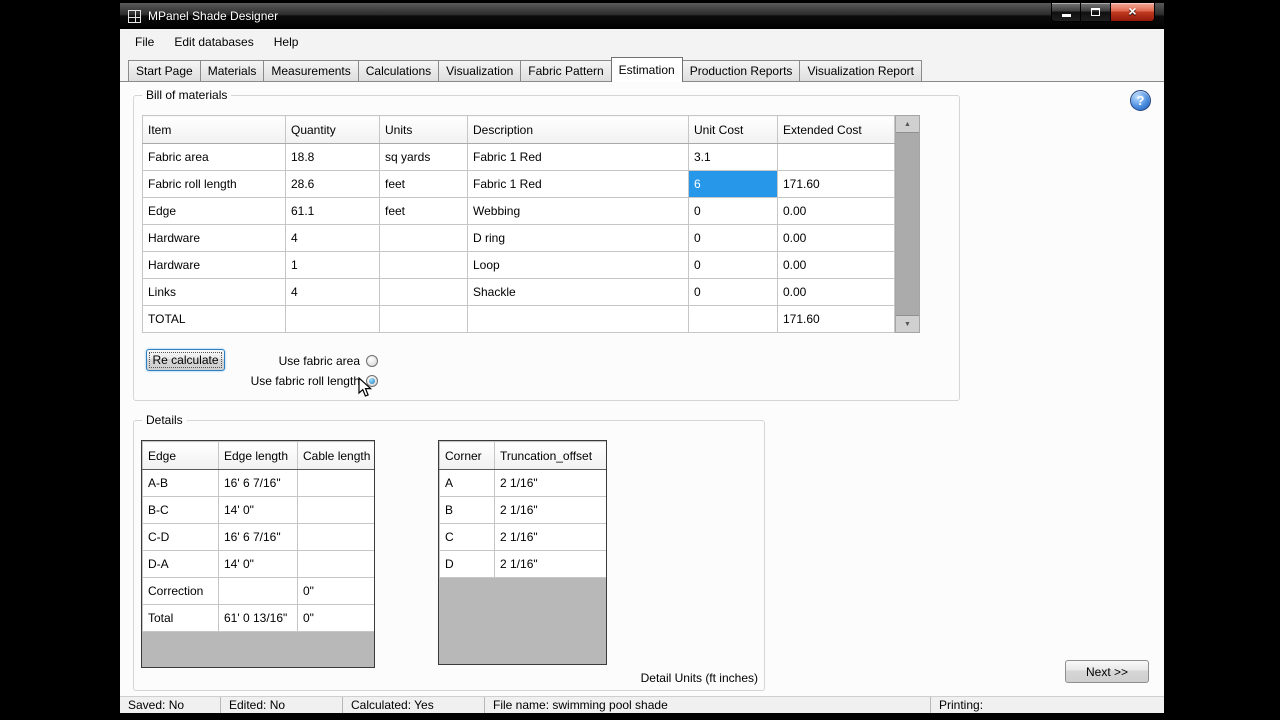  I want to click on close-button: ×, so click(1132, 12).